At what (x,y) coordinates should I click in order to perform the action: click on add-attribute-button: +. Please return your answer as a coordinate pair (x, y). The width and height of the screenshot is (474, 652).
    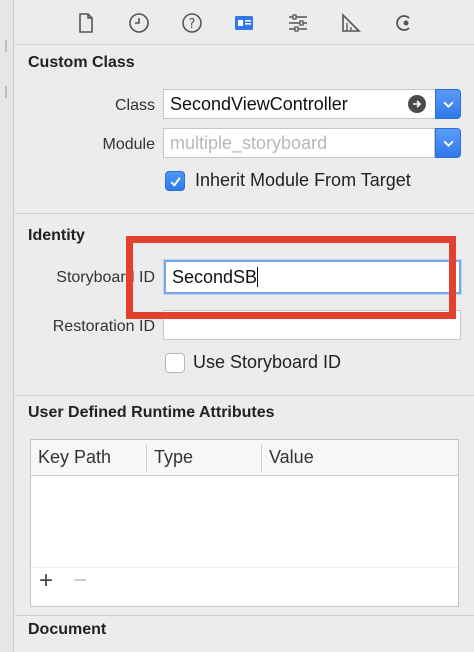
    Looking at the image, I should click on (46, 581).